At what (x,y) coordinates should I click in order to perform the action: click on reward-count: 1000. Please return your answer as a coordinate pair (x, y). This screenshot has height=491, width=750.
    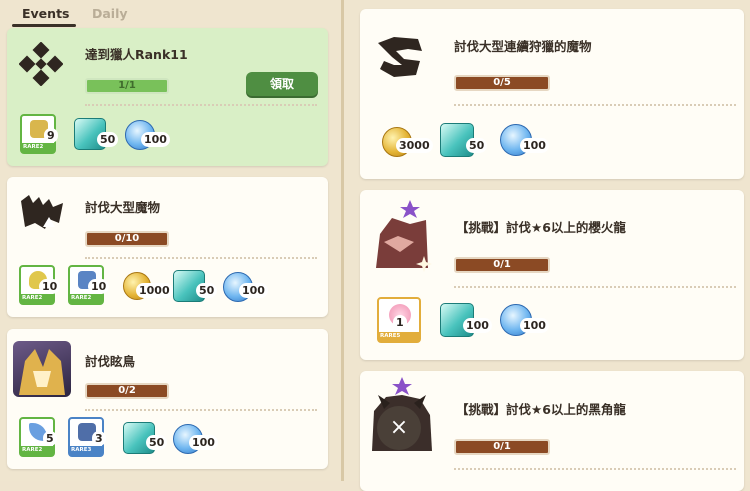
    Looking at the image, I should click on (154, 290).